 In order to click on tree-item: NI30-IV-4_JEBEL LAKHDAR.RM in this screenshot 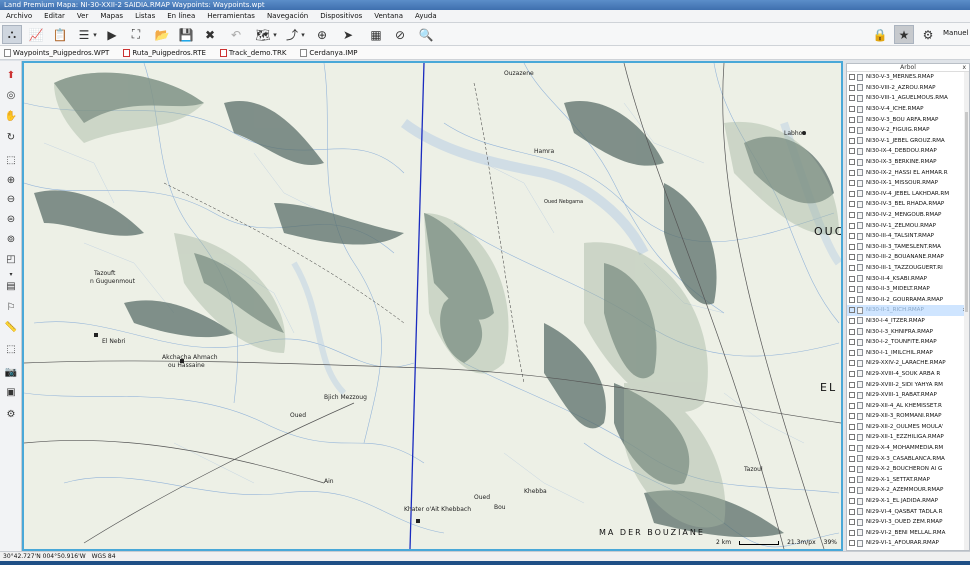, I will do `click(908, 194)`.